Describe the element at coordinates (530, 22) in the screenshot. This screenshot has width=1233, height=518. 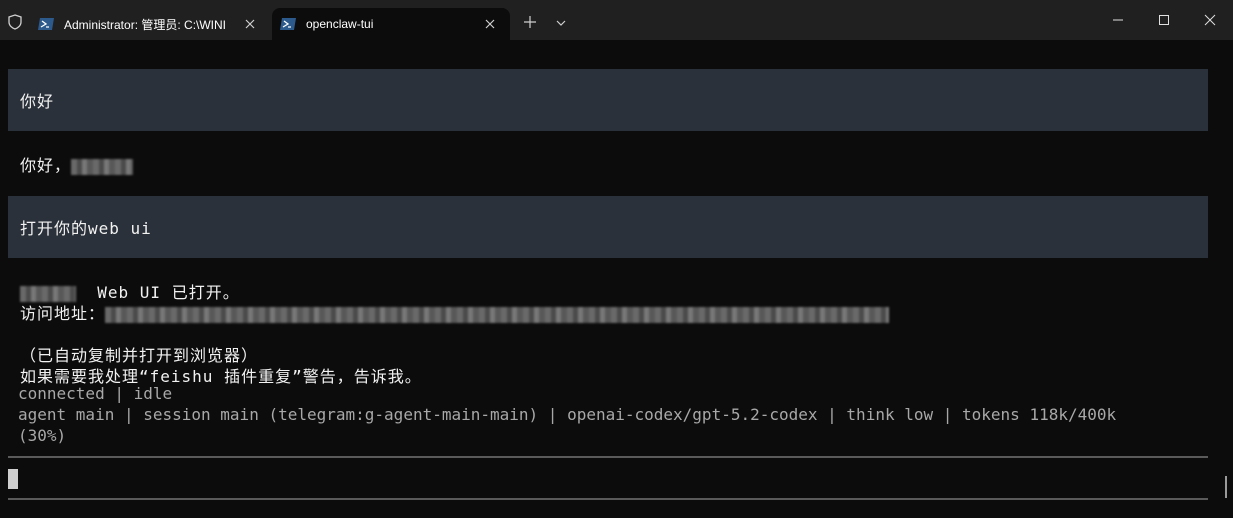
I see `new-tab-plus-icon` at that location.